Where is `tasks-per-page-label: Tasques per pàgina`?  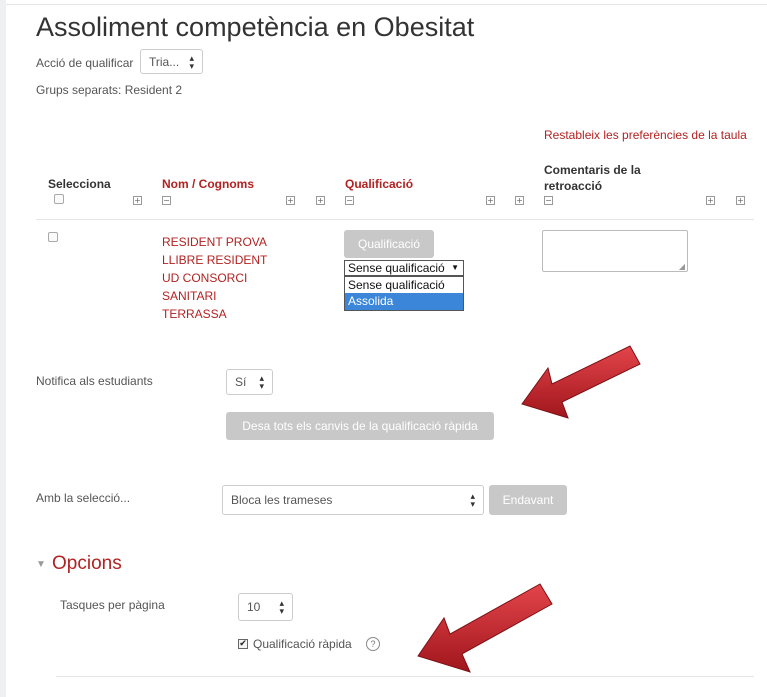
tasks-per-page-label: Tasques per pàgina is located at coordinates (112, 605).